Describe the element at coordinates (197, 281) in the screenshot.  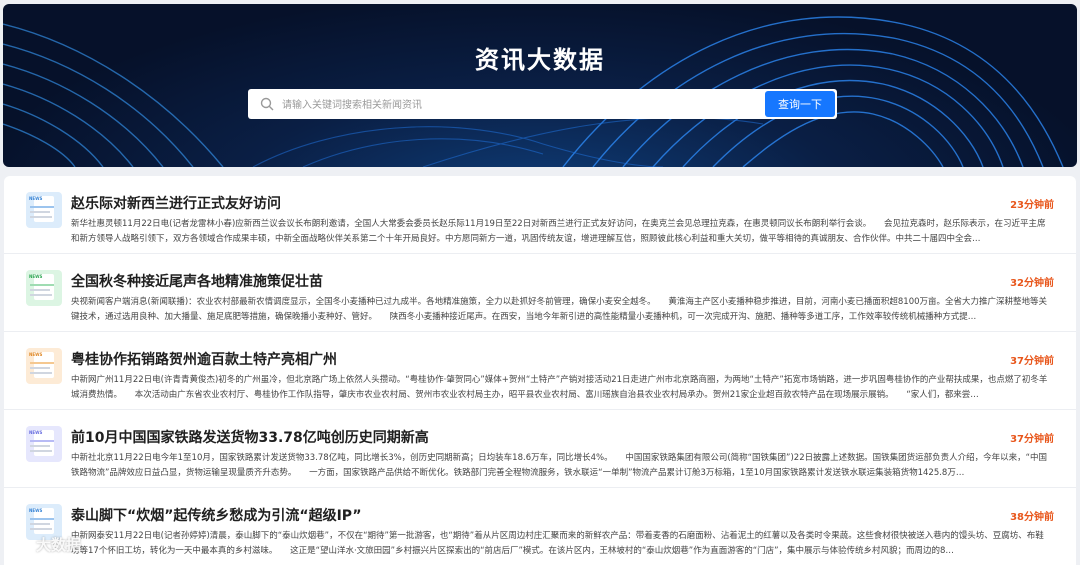
I see `news-title: 全国秋冬种接近尾声各地精准施策促壮苗` at that location.